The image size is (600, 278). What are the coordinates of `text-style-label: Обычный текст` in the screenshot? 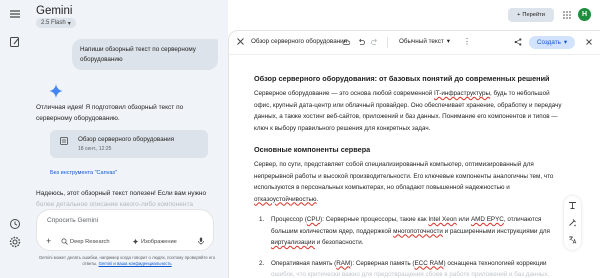 It's located at (421, 41).